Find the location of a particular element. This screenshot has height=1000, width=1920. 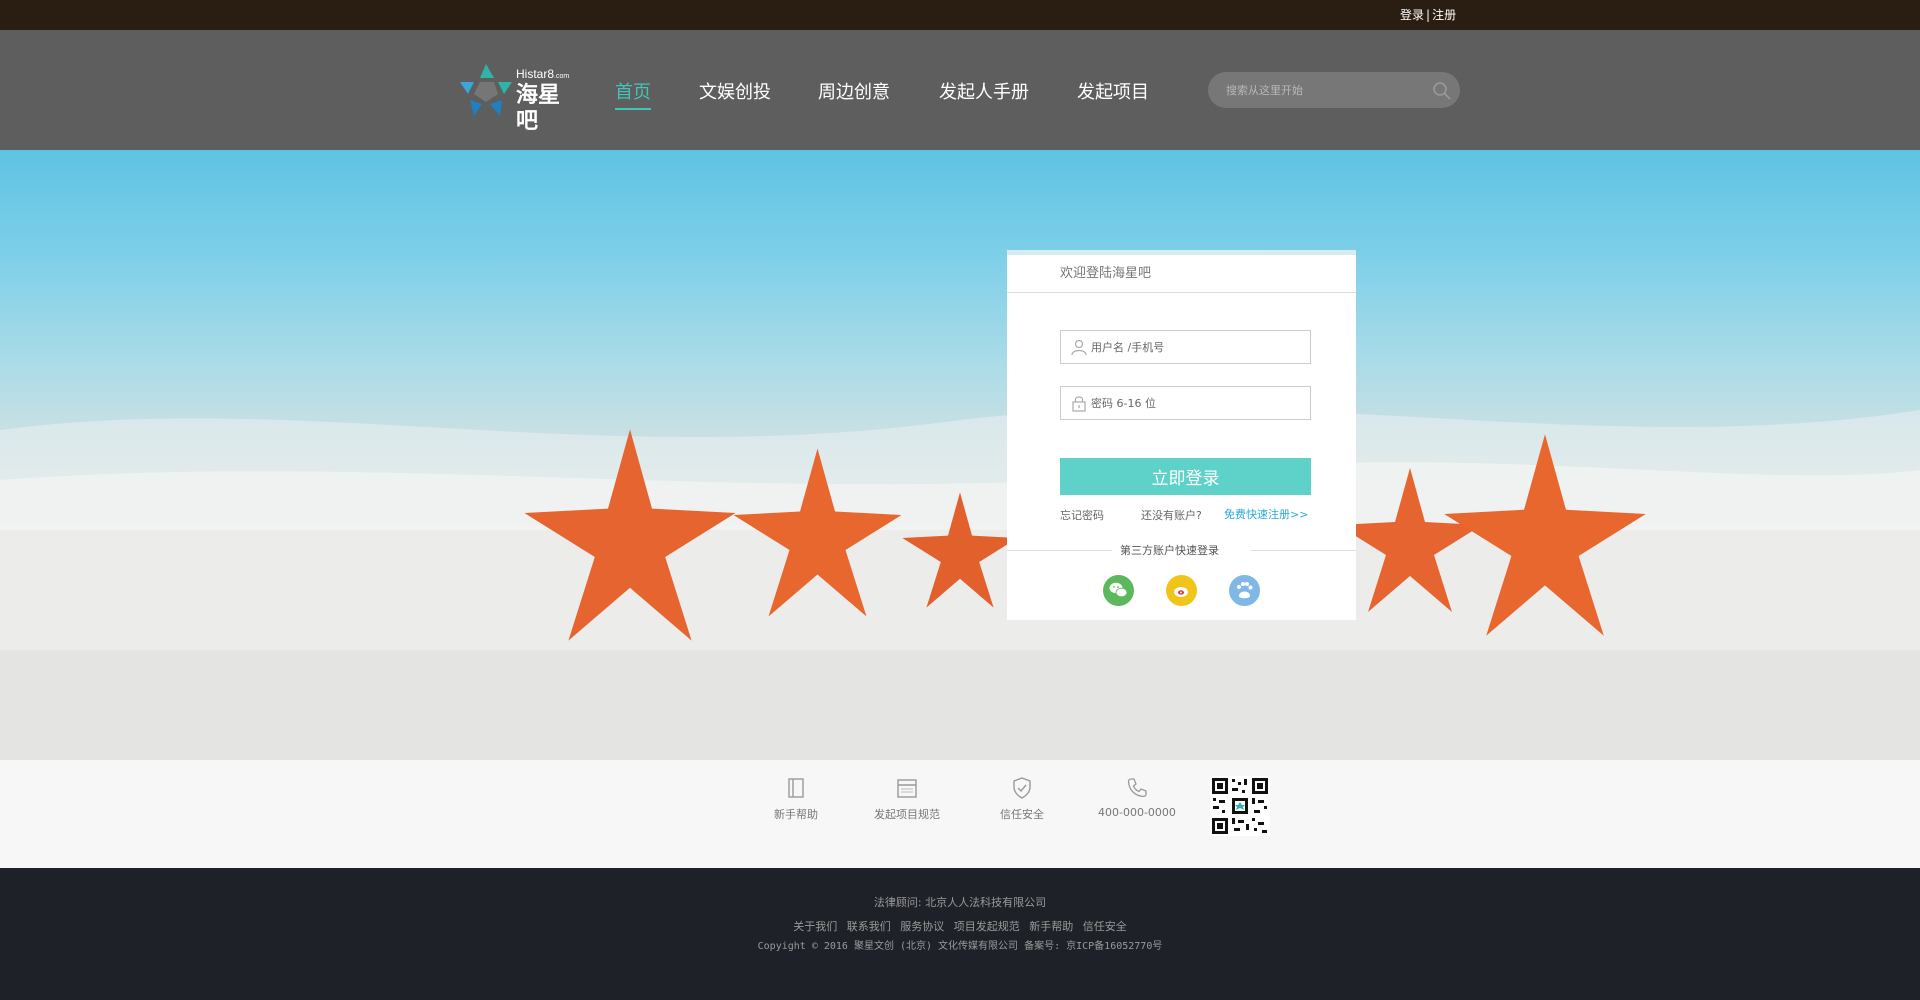

book-icon is located at coordinates (796, 788).